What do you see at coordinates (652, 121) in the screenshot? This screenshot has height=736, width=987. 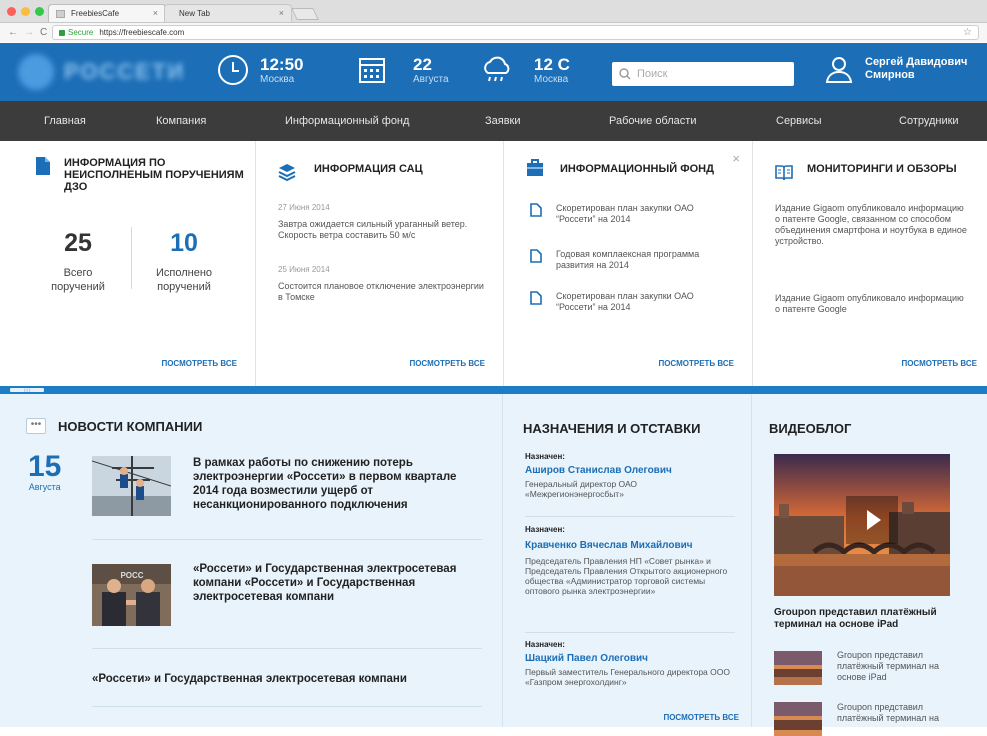 I see `nav-item-workspaces: Рабочие области` at bounding box center [652, 121].